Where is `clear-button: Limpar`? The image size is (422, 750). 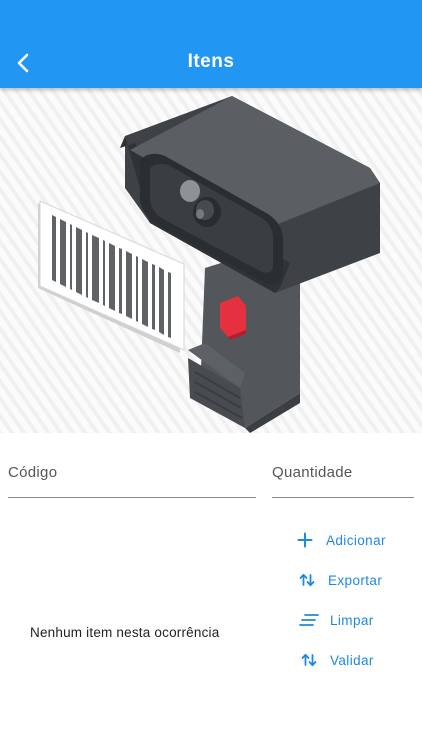
clear-button: Limpar is located at coordinates (350, 620).